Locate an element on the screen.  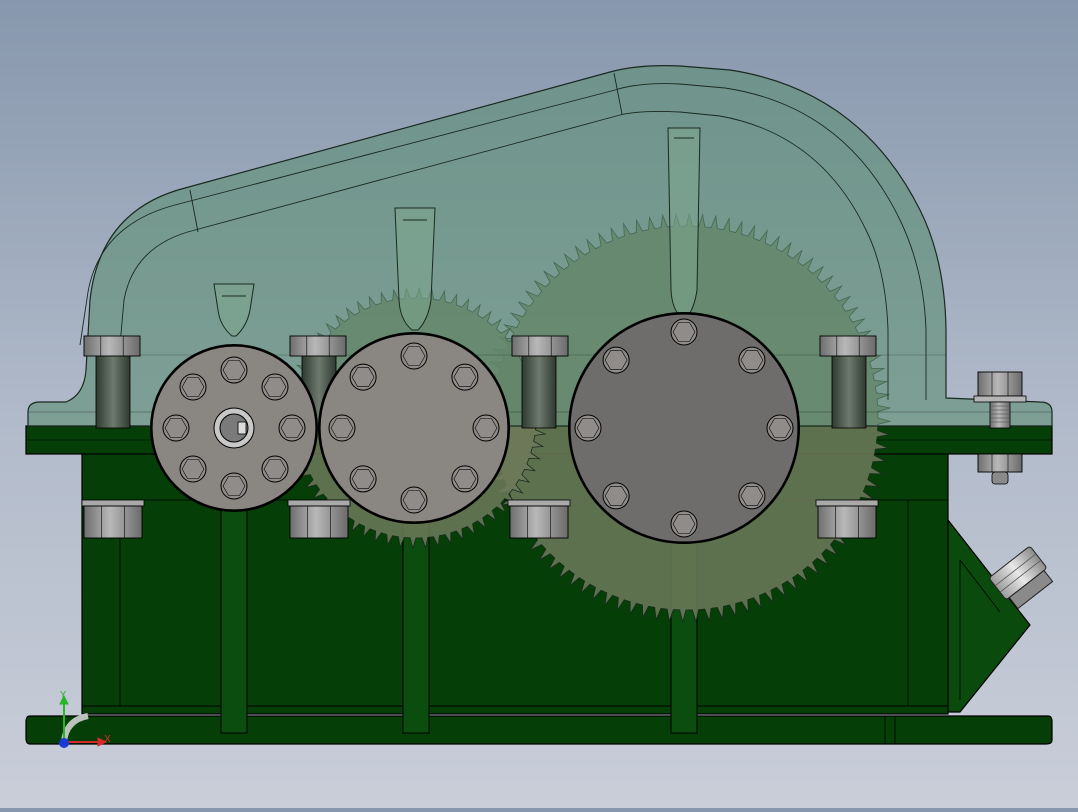
base-flange is located at coordinates (539, 730).